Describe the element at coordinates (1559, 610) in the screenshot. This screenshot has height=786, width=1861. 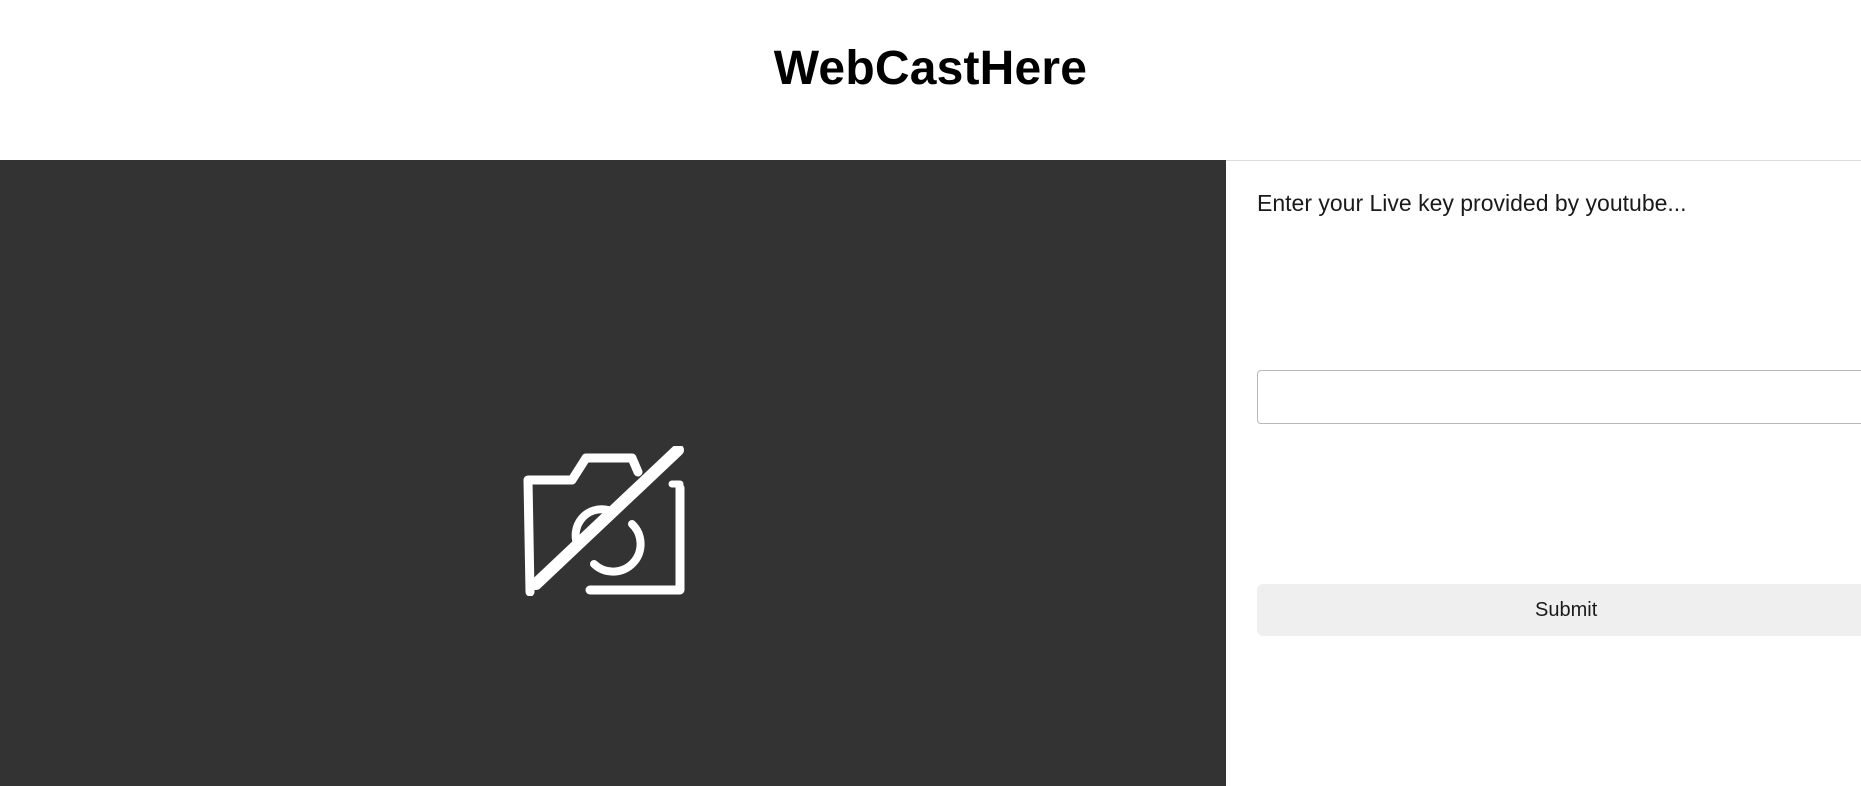
I see `submit-button: Submit` at that location.